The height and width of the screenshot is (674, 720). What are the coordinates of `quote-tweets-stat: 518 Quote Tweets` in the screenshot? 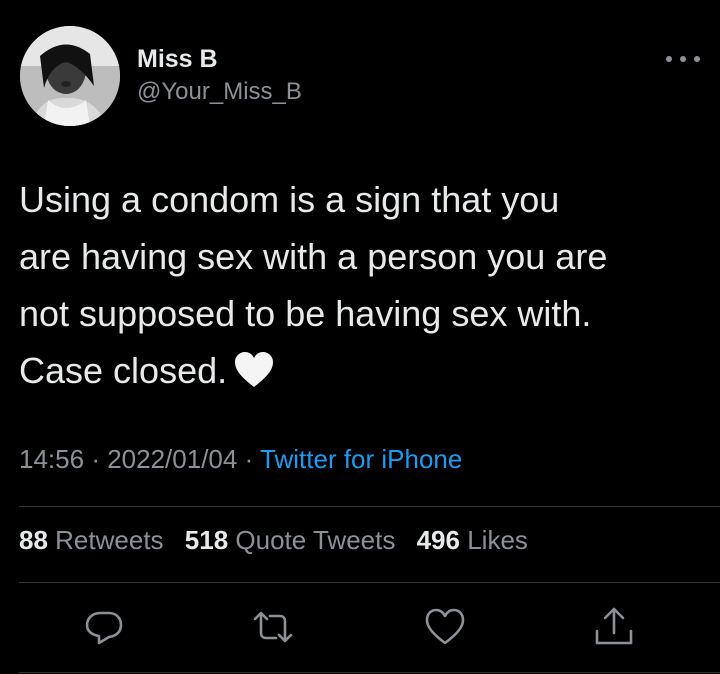 It's located at (290, 540).